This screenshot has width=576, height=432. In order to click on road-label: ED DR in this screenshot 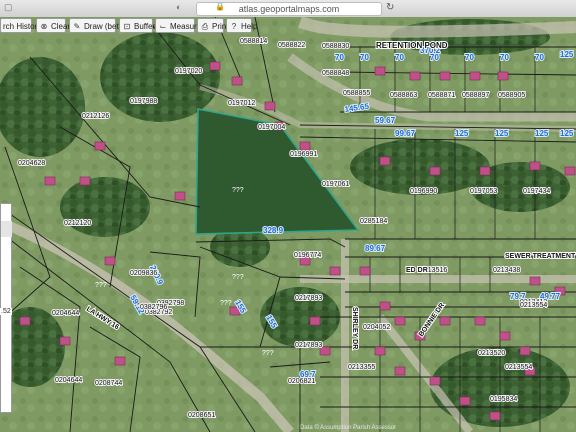, I will do `click(417, 270)`.